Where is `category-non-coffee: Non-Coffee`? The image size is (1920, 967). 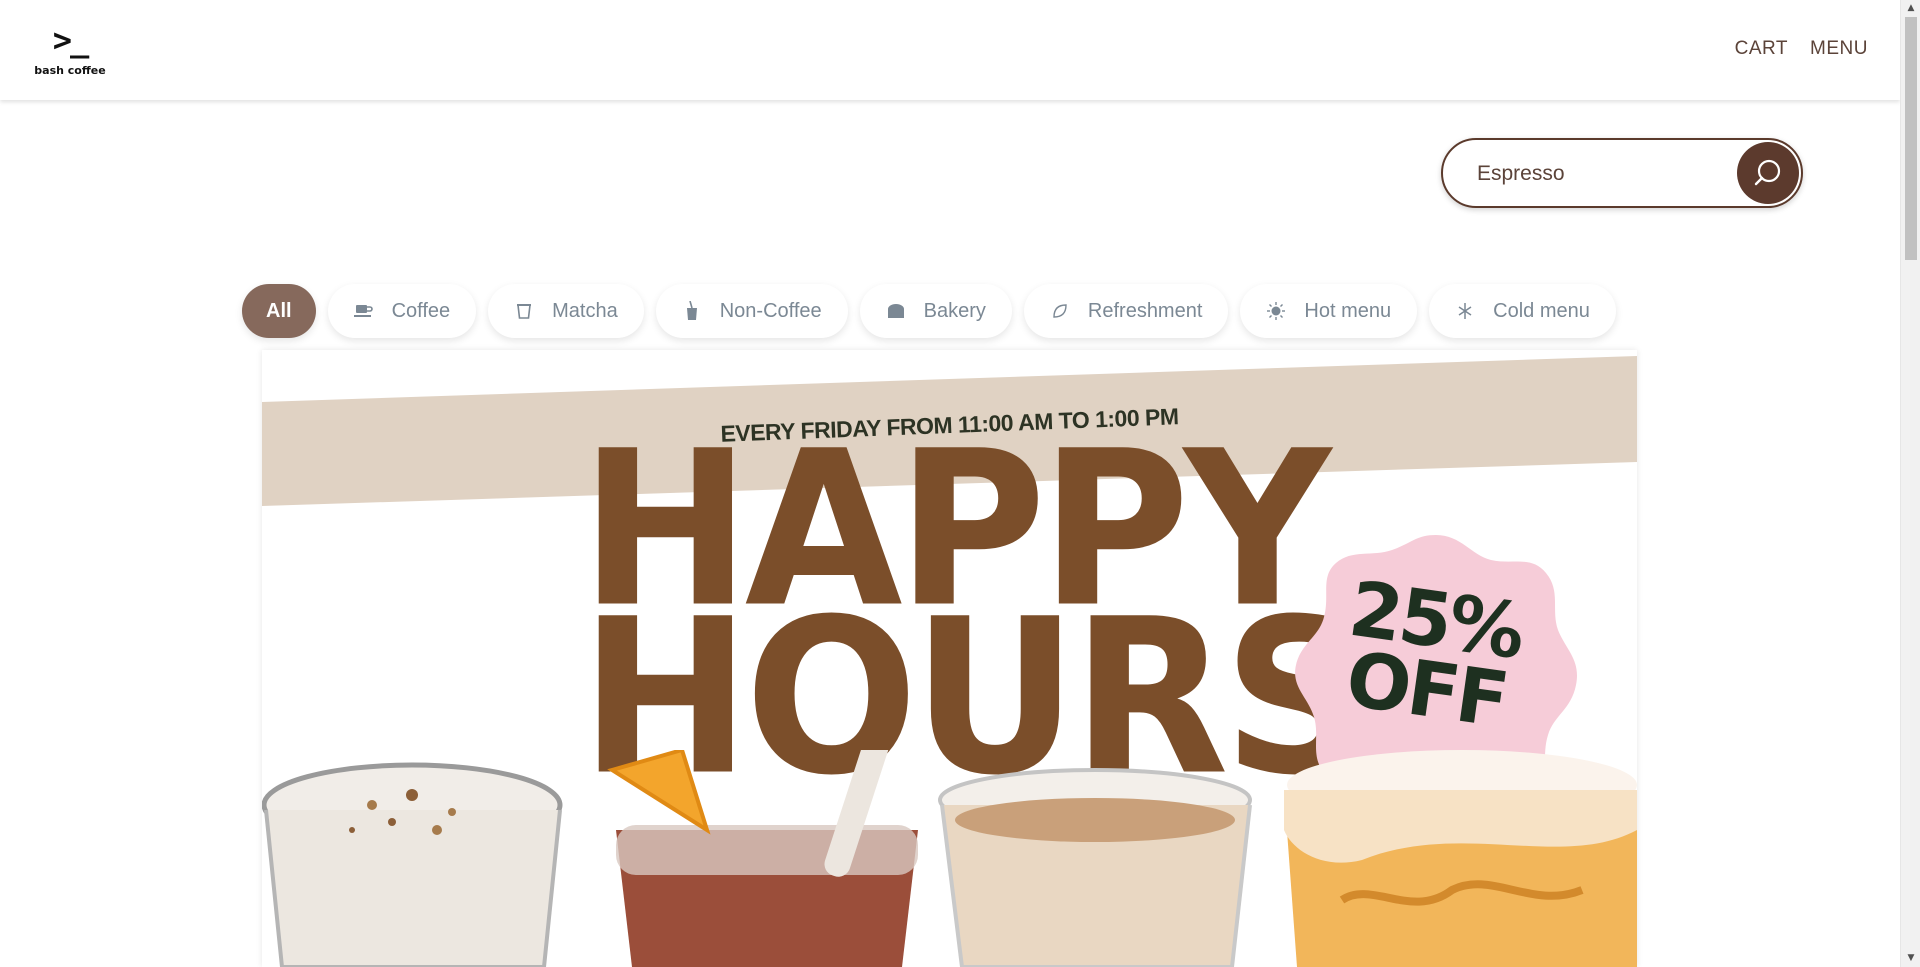 category-non-coffee: Non-Coffee is located at coordinates (751, 311).